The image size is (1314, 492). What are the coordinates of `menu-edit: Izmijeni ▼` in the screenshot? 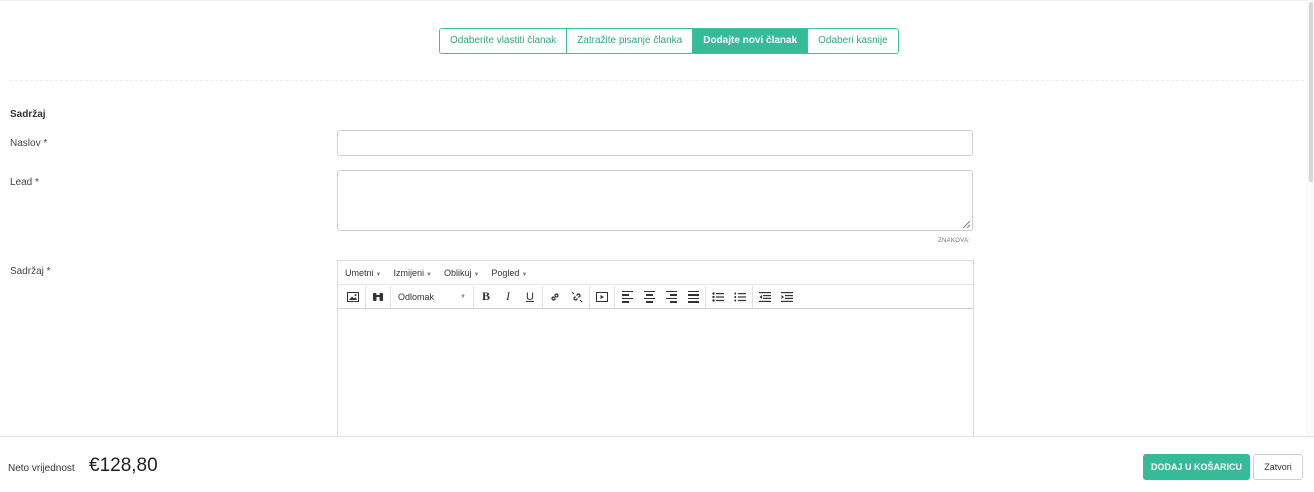 It's located at (412, 273).